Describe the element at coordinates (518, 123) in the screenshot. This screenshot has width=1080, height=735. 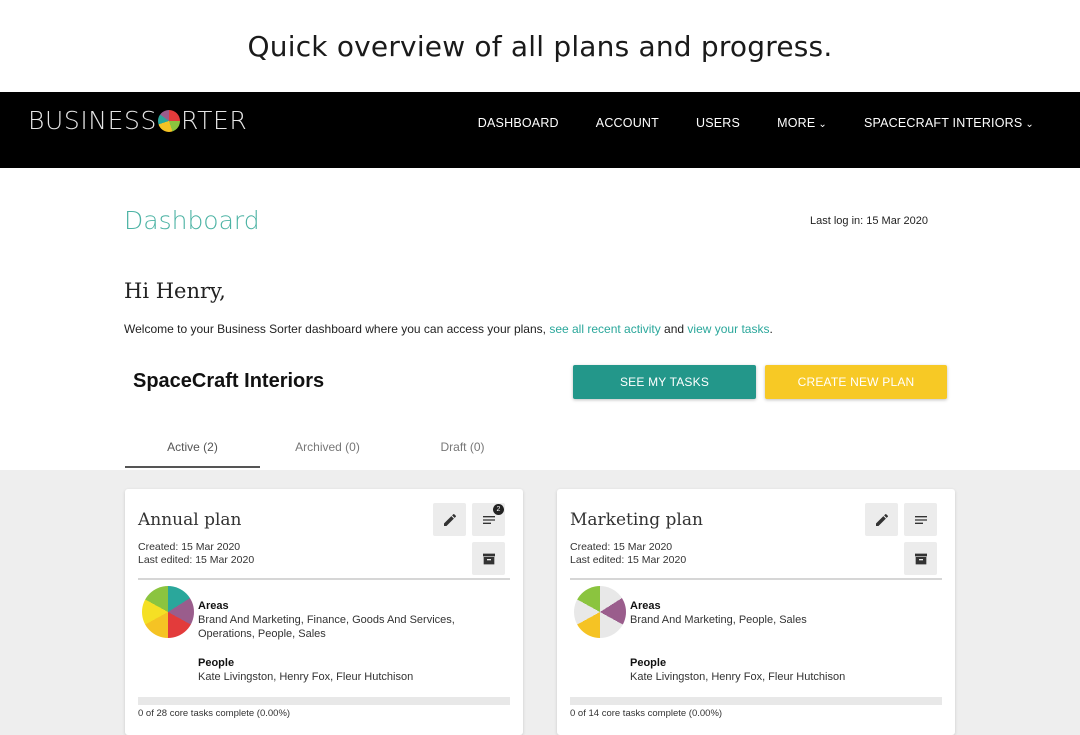
I see `nav-dashboard: DASHBOARD` at that location.